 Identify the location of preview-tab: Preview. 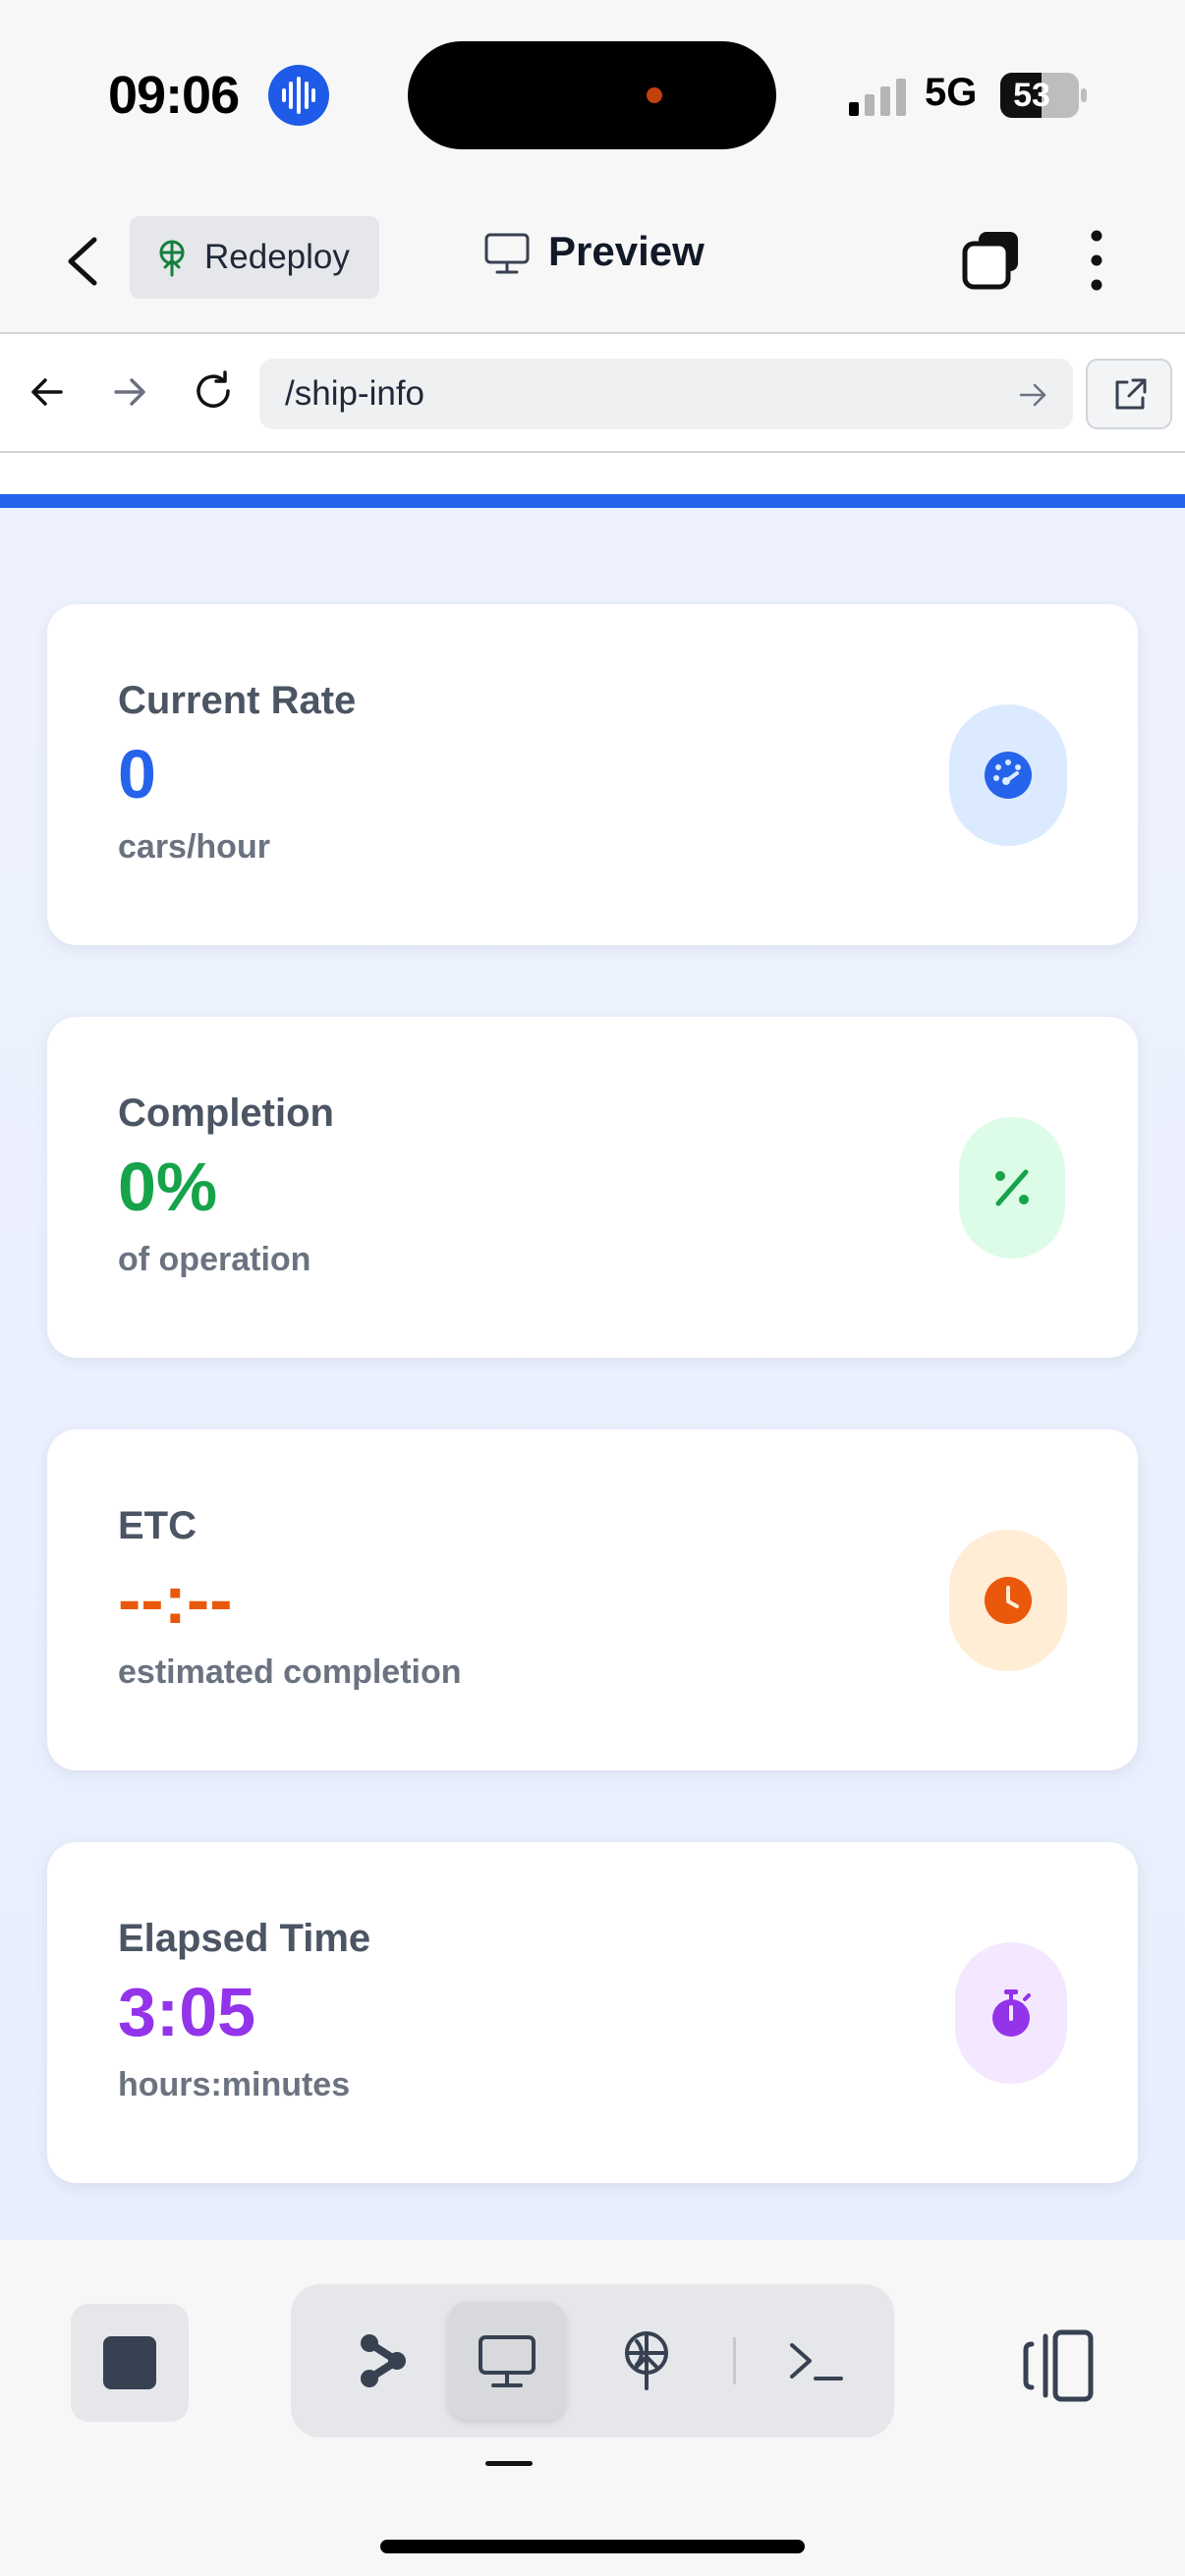
(611, 256).